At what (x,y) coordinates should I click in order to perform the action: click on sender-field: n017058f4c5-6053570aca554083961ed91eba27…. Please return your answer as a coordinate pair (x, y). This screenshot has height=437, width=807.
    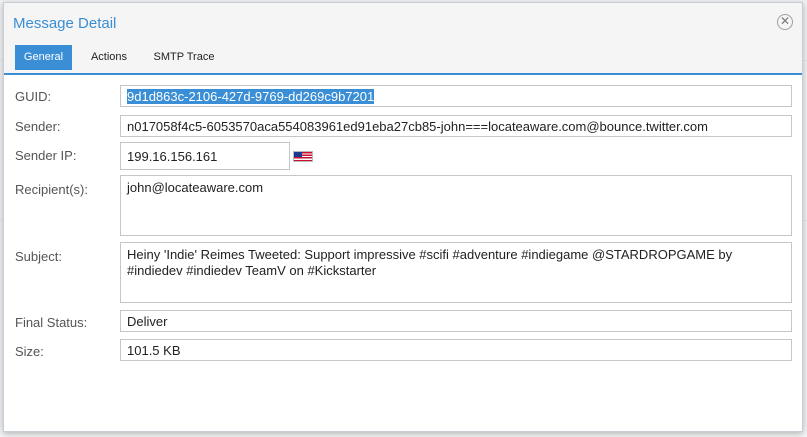
    Looking at the image, I should click on (456, 126).